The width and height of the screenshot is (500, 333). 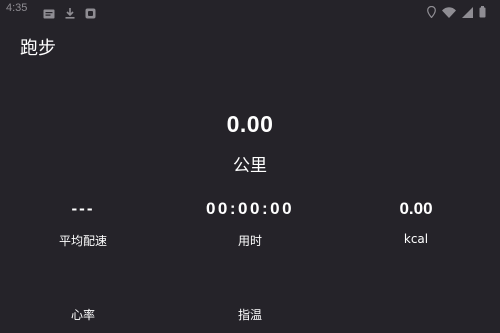 I want to click on heart-rate-label: 心率, so click(x=82, y=315).